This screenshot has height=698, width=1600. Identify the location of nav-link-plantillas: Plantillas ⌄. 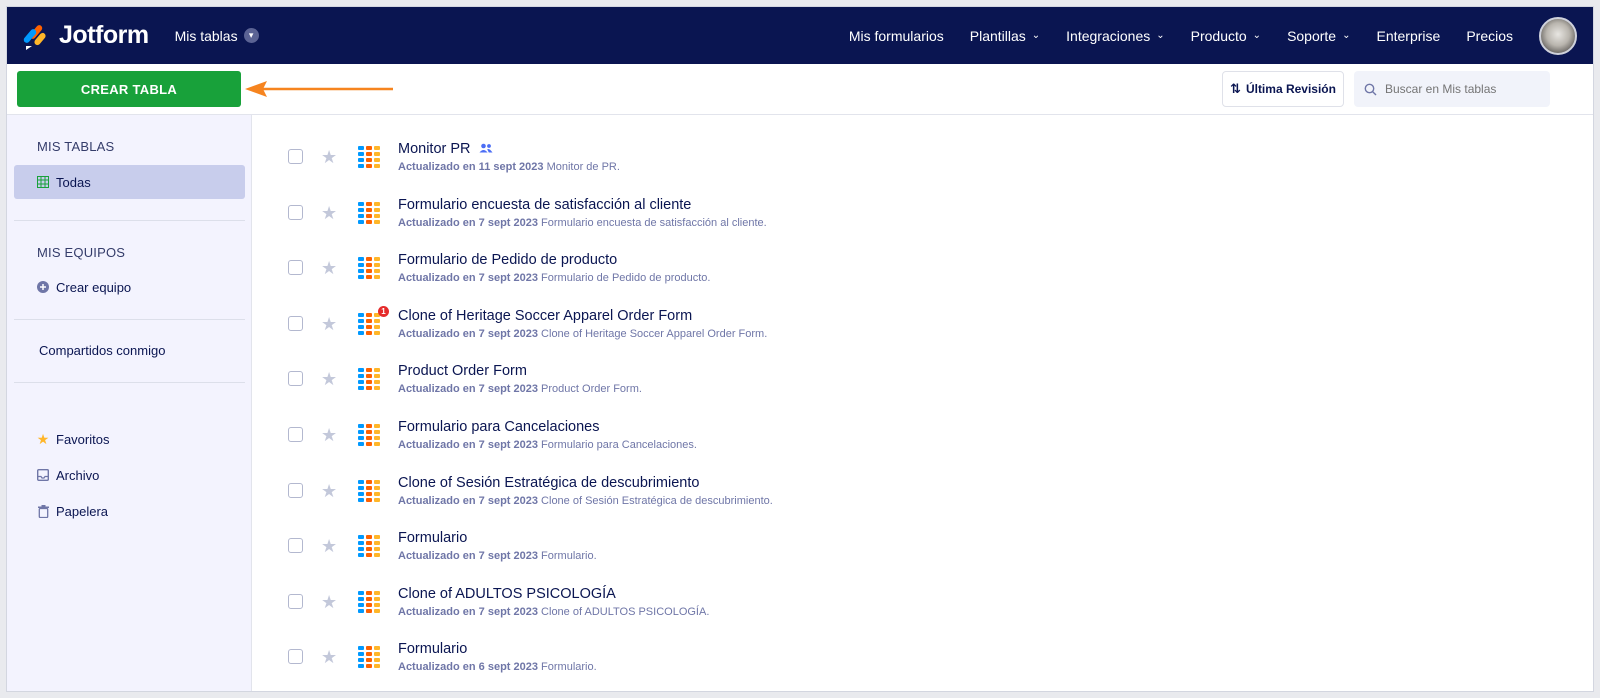
(1005, 36).